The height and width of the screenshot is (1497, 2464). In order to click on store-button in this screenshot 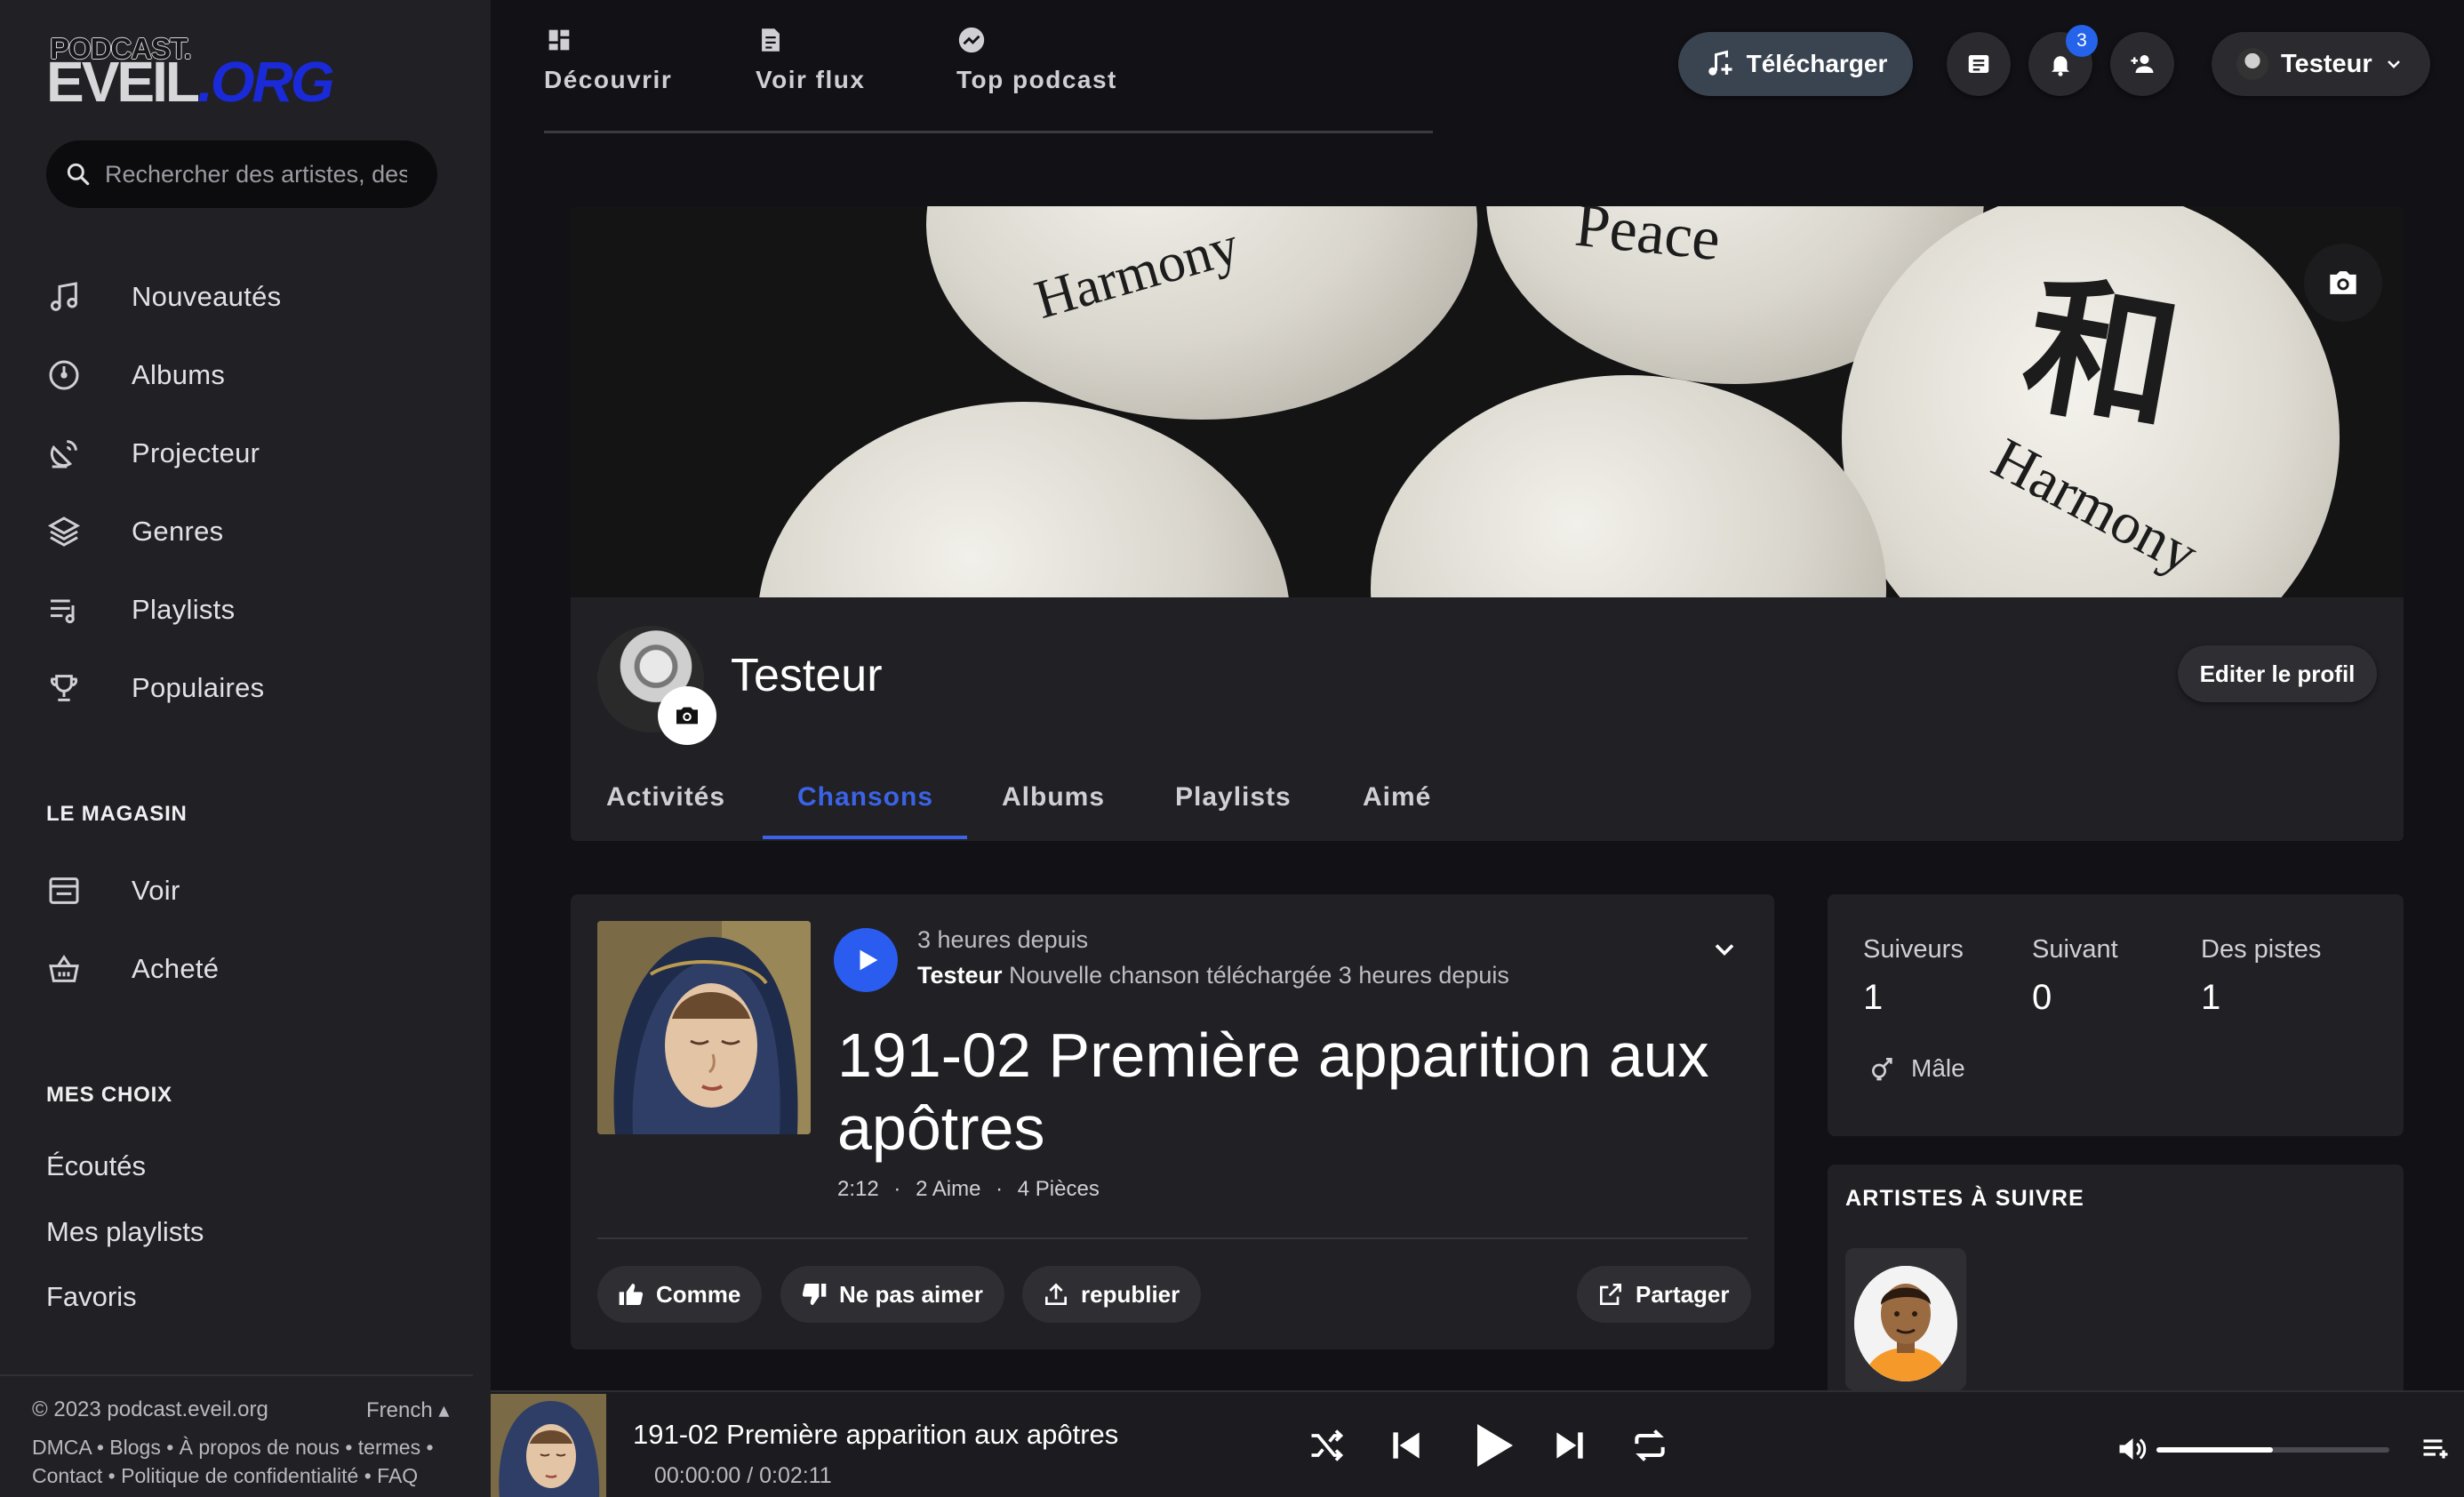, I will do `click(1979, 64)`.